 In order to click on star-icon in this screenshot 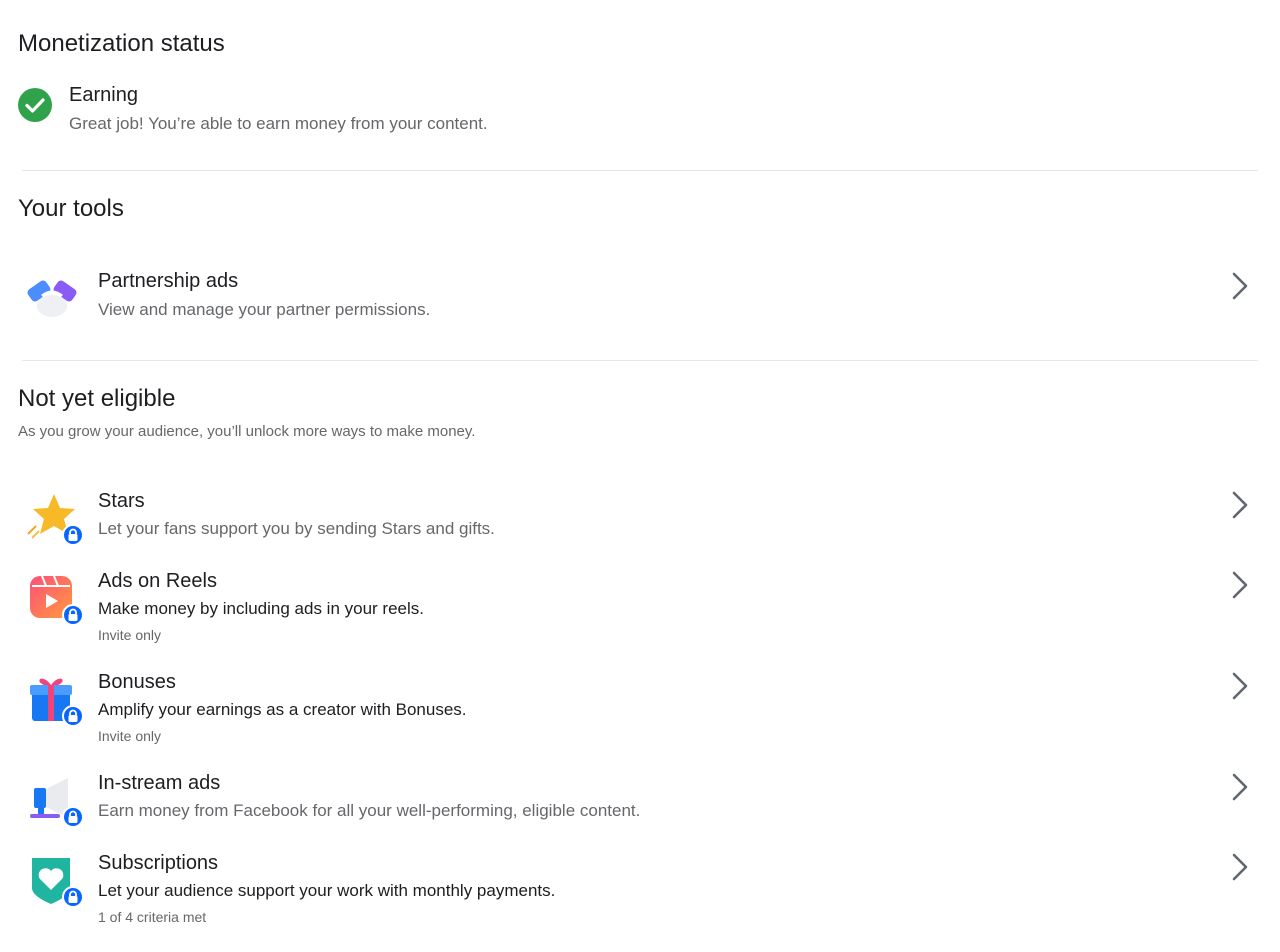, I will do `click(54, 518)`.